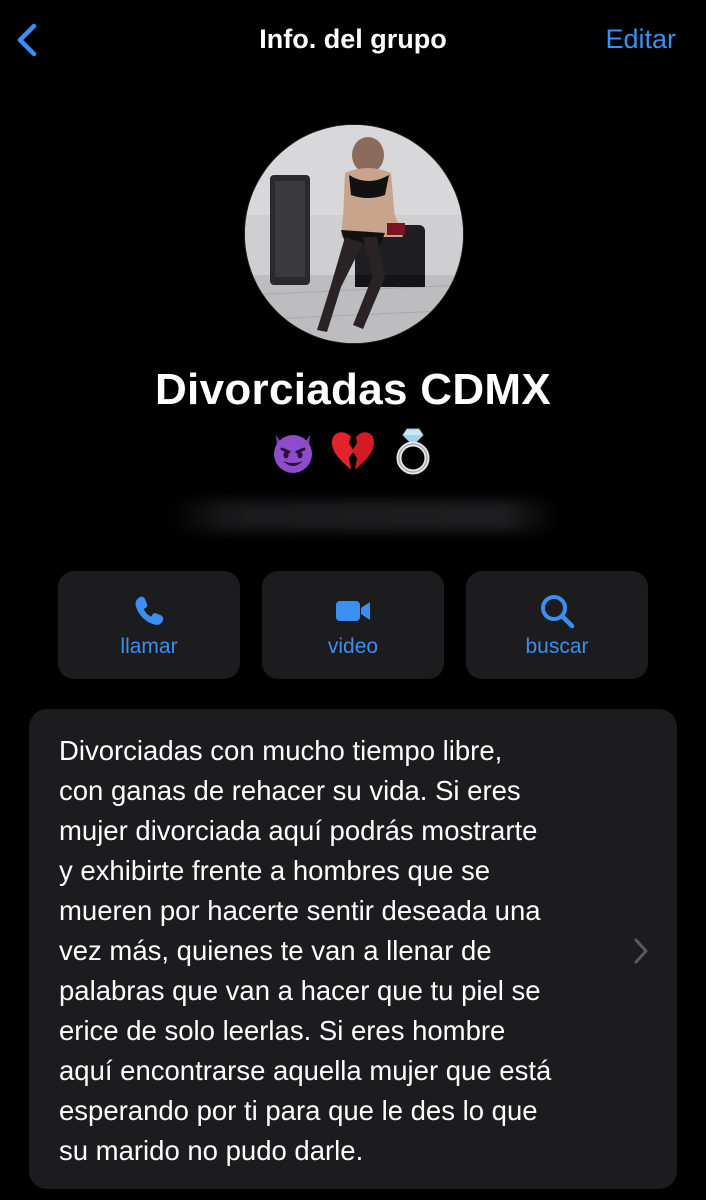  I want to click on call-label: llamar, so click(149, 646).